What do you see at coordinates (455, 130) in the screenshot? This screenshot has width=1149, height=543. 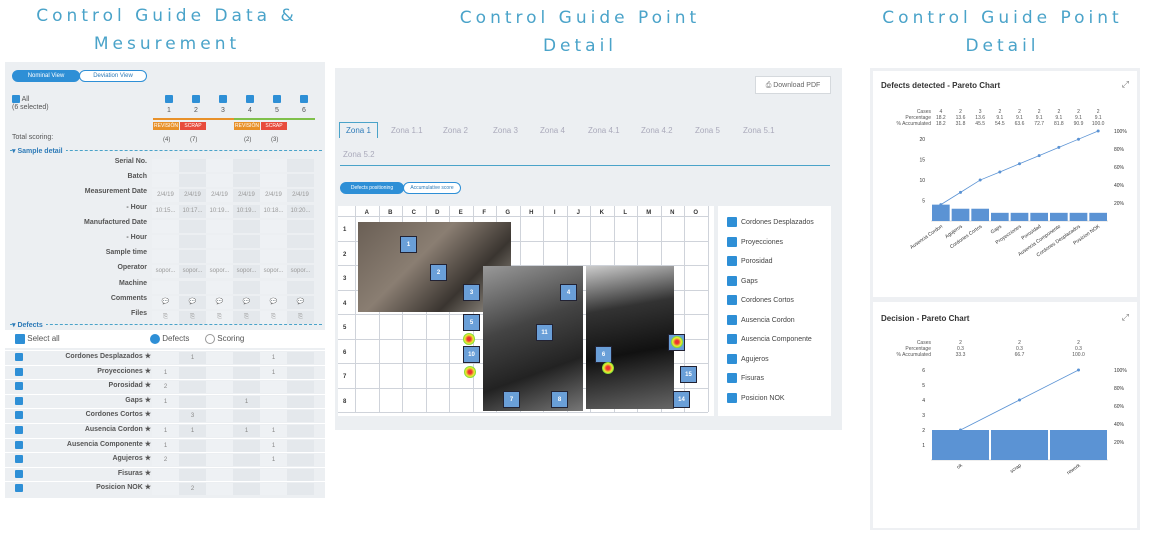 I see `zone-tab: Zona 2` at bounding box center [455, 130].